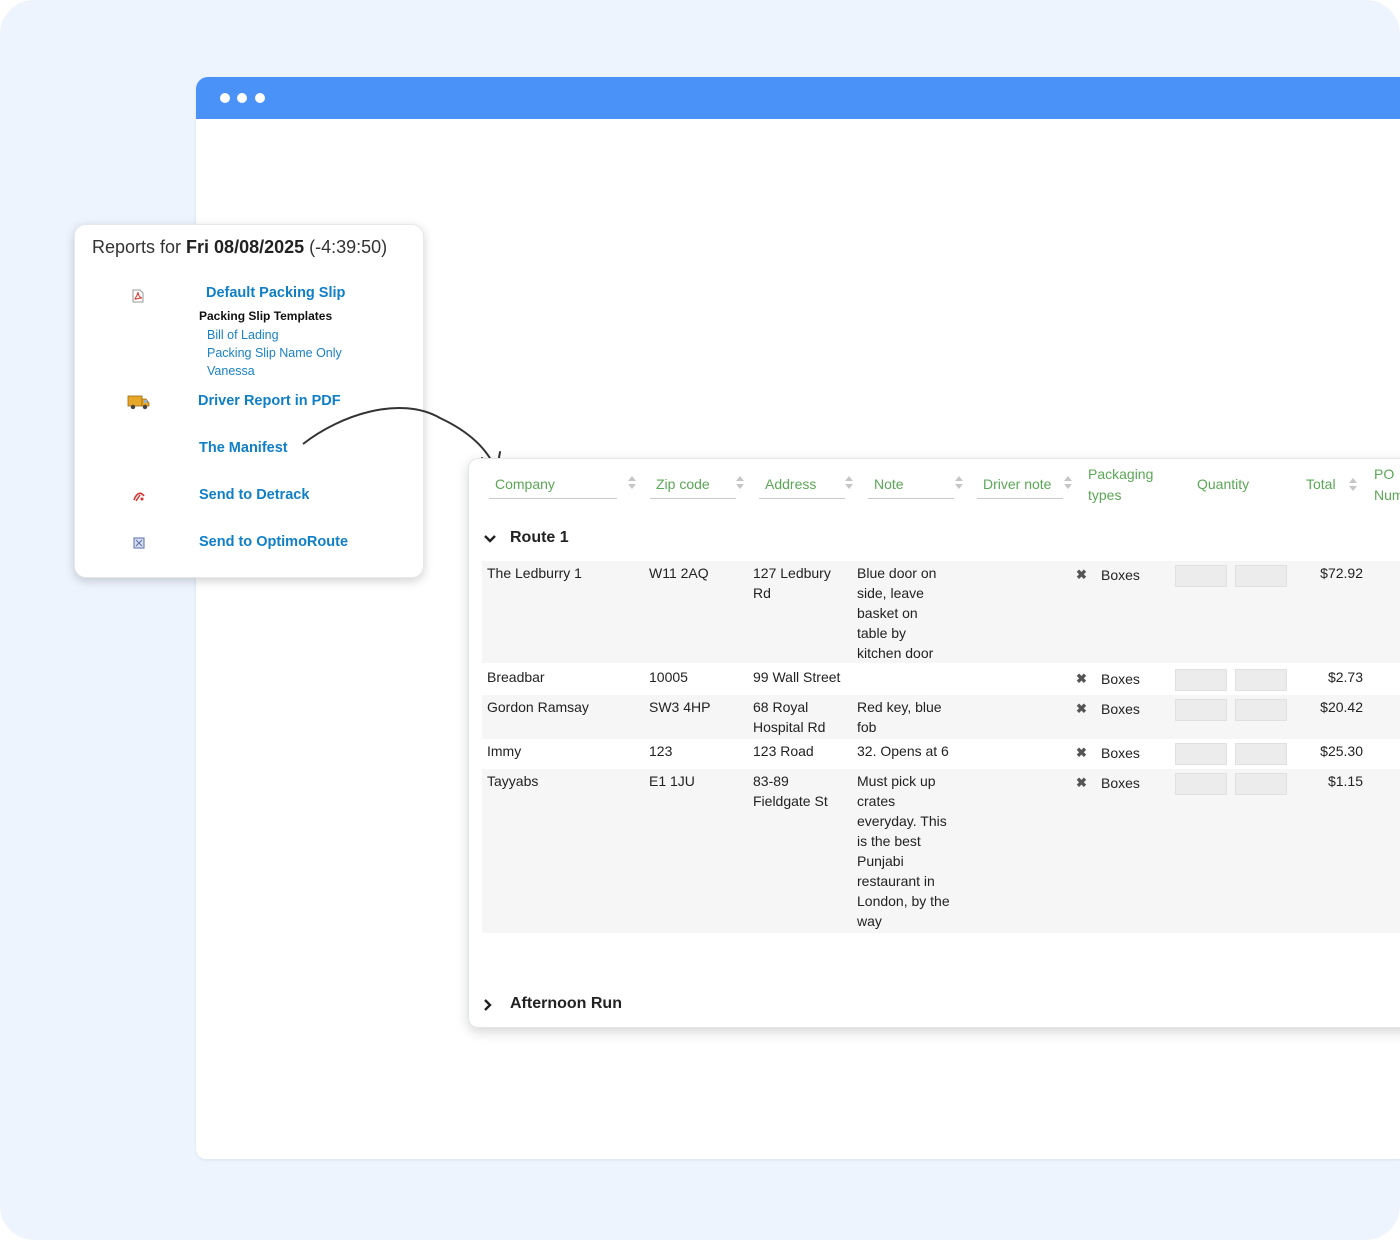  What do you see at coordinates (789, 717) in the screenshot?
I see `address-cell: 68 Royal Hospital Rd` at bounding box center [789, 717].